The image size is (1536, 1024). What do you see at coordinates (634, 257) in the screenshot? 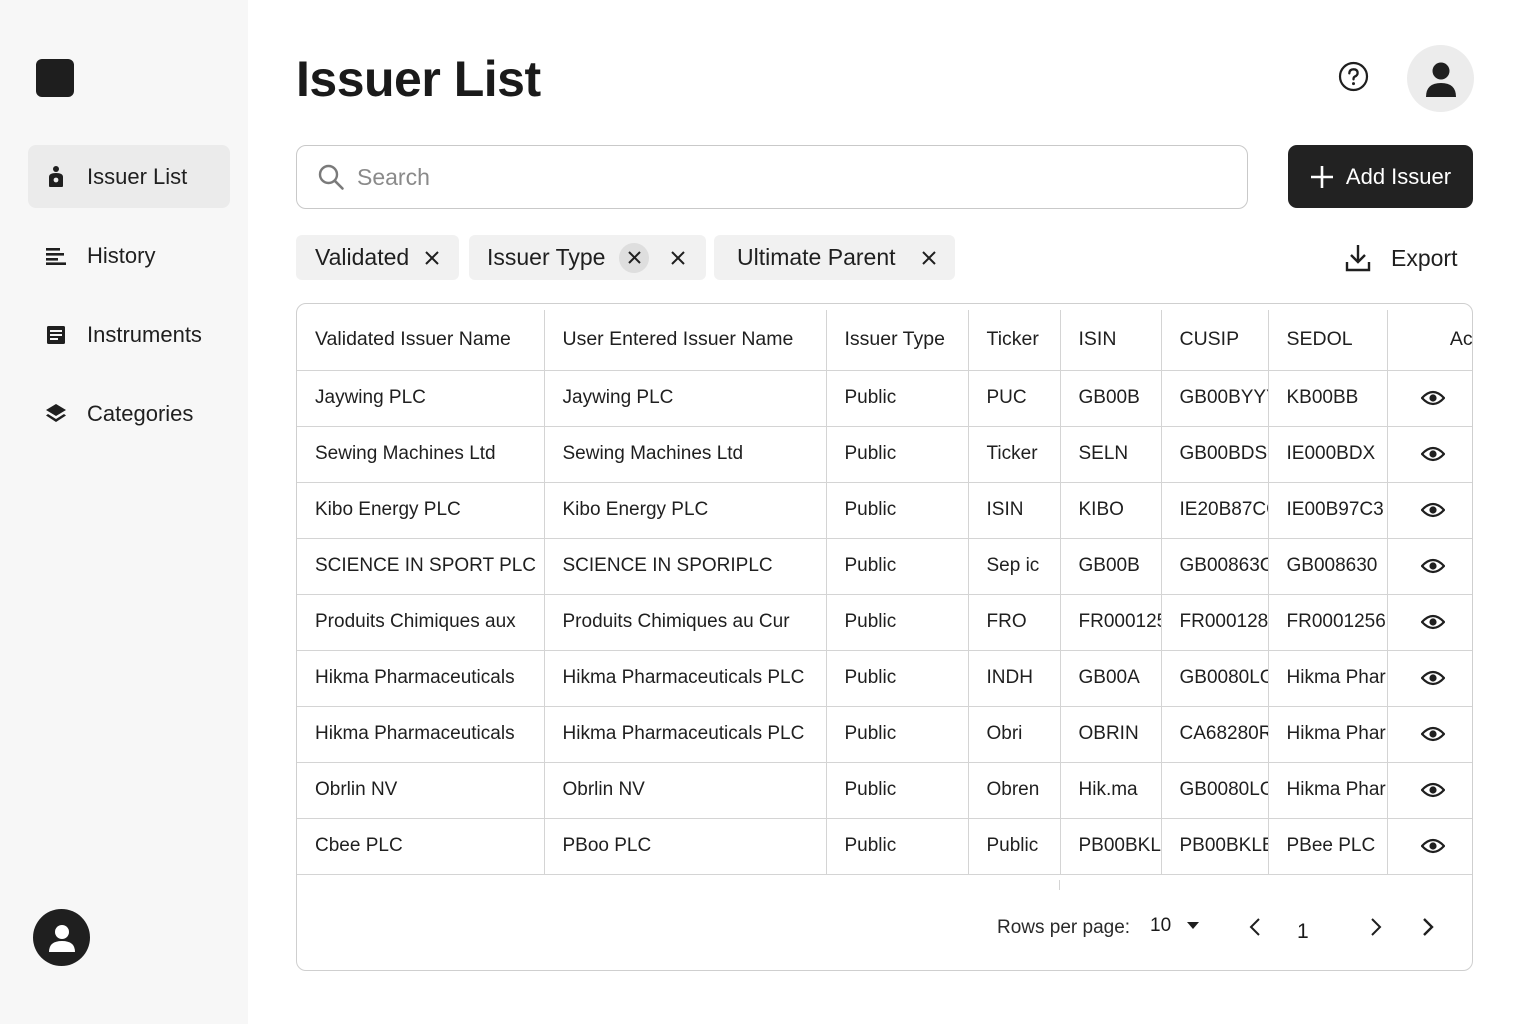
I see `clear-circle-icon` at bounding box center [634, 257].